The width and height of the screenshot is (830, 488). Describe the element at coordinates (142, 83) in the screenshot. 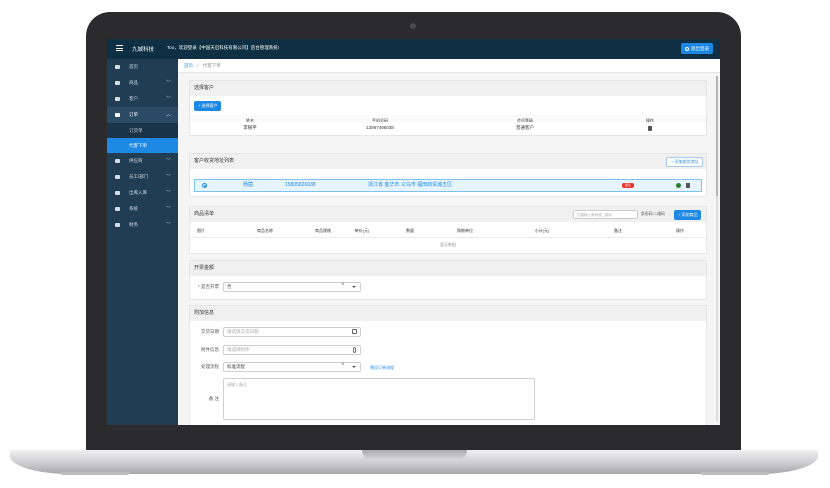

I see `sidebar-item-goods: 商品 ﹀` at that location.